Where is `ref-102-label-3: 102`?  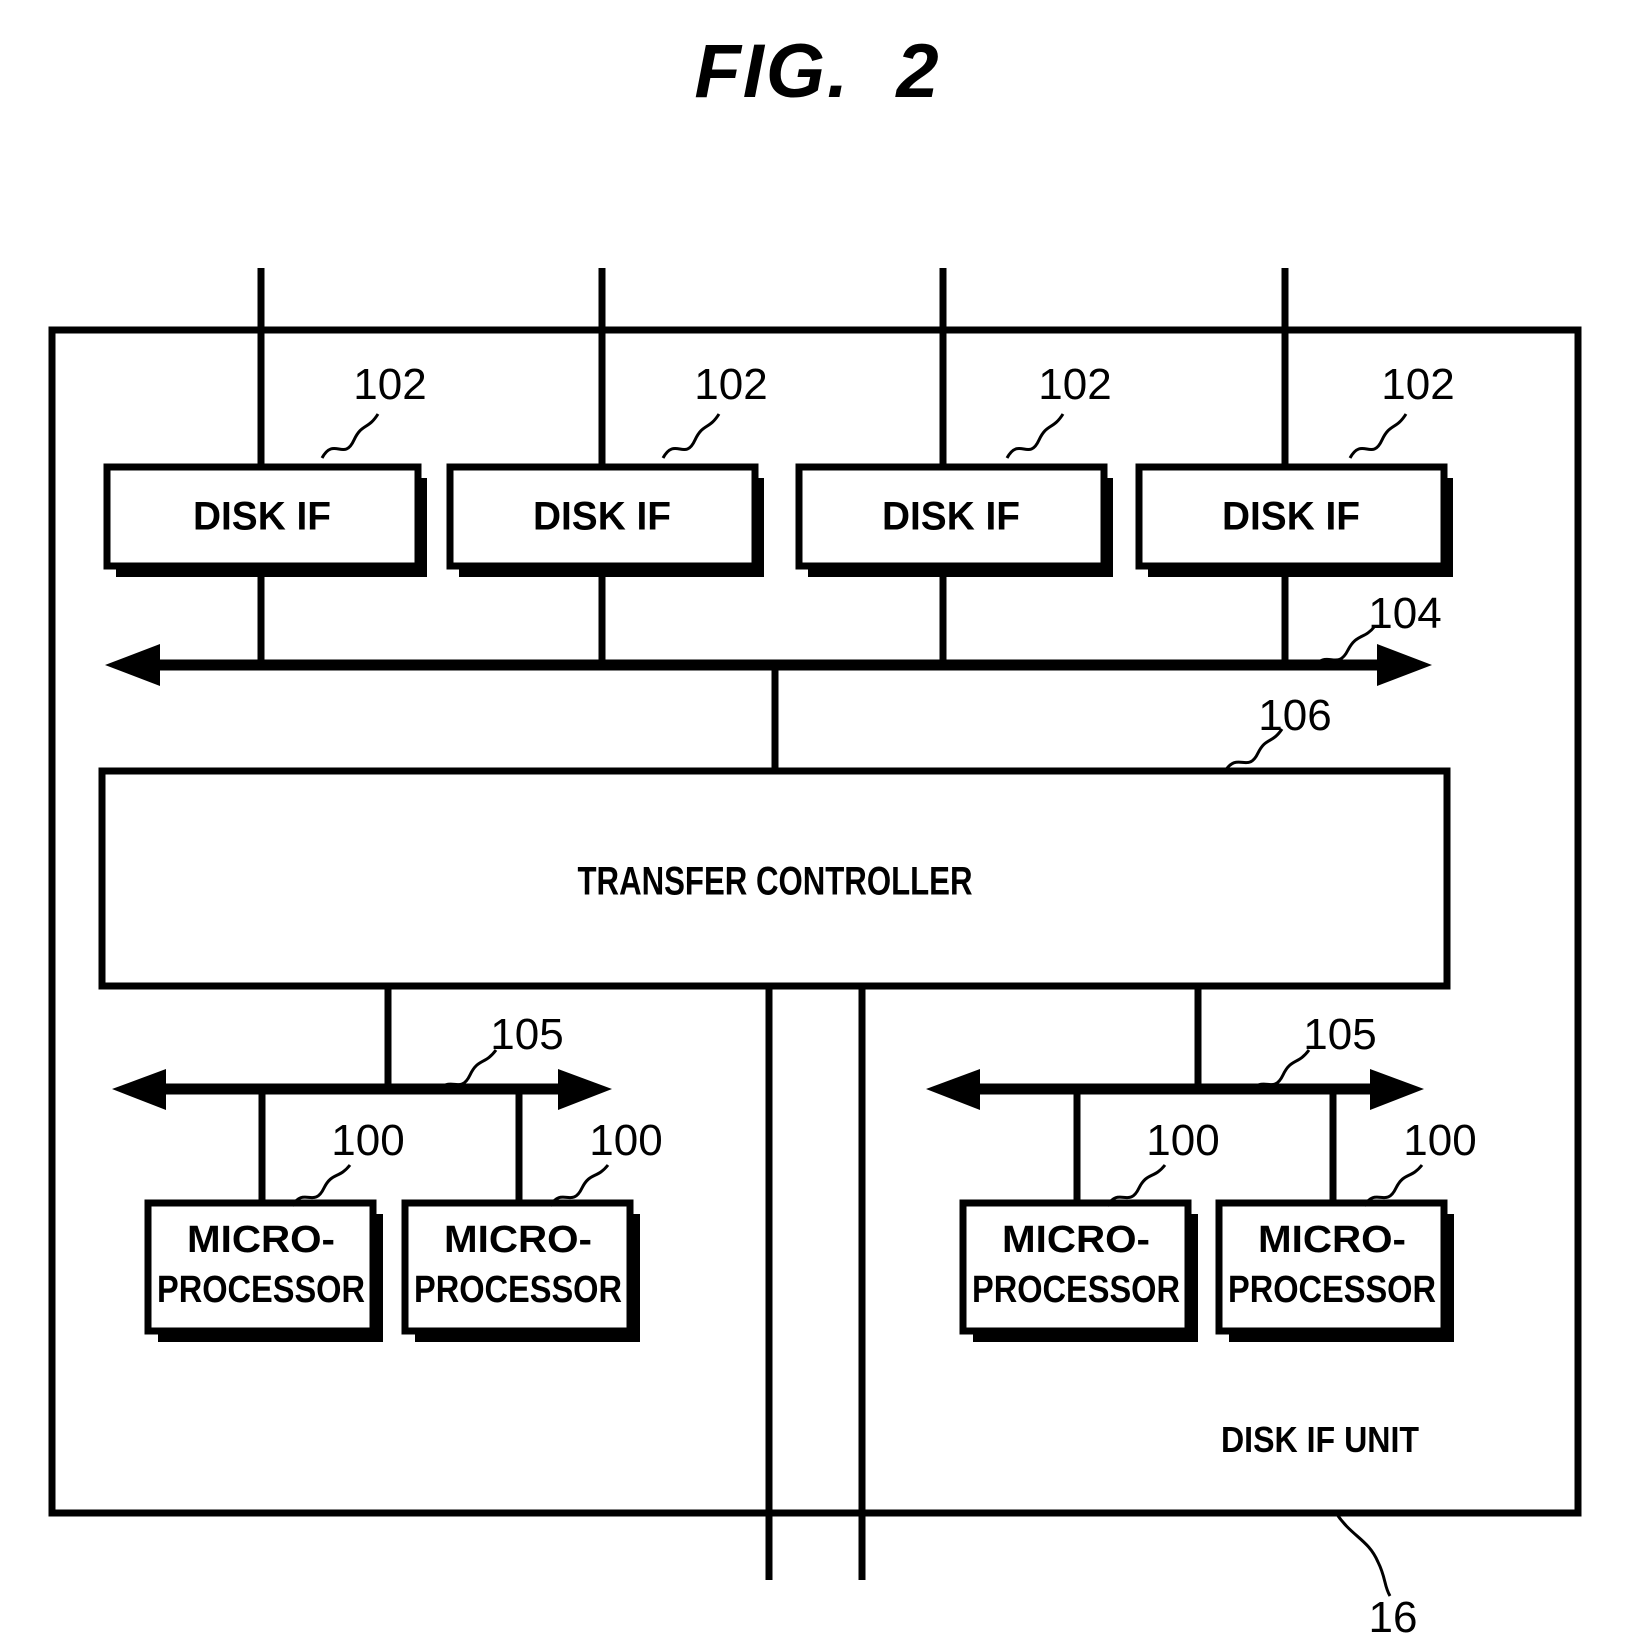 ref-102-label-3: 102 is located at coordinates (1074, 384).